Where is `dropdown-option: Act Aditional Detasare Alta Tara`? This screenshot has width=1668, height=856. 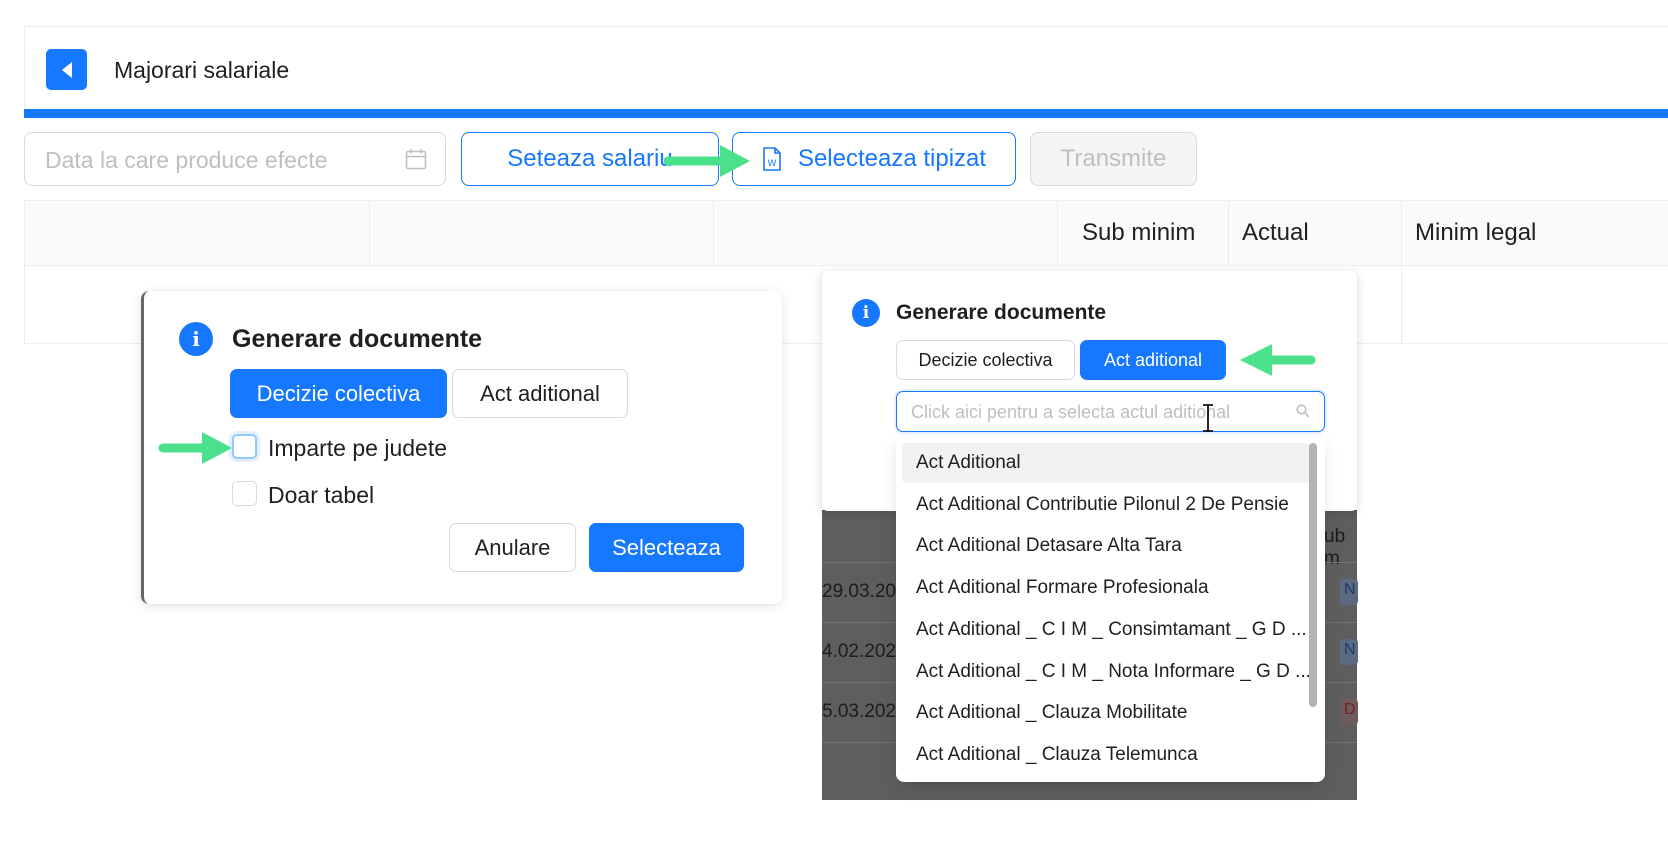 dropdown-option: Act Aditional Detasare Alta Tara is located at coordinates (1106, 546).